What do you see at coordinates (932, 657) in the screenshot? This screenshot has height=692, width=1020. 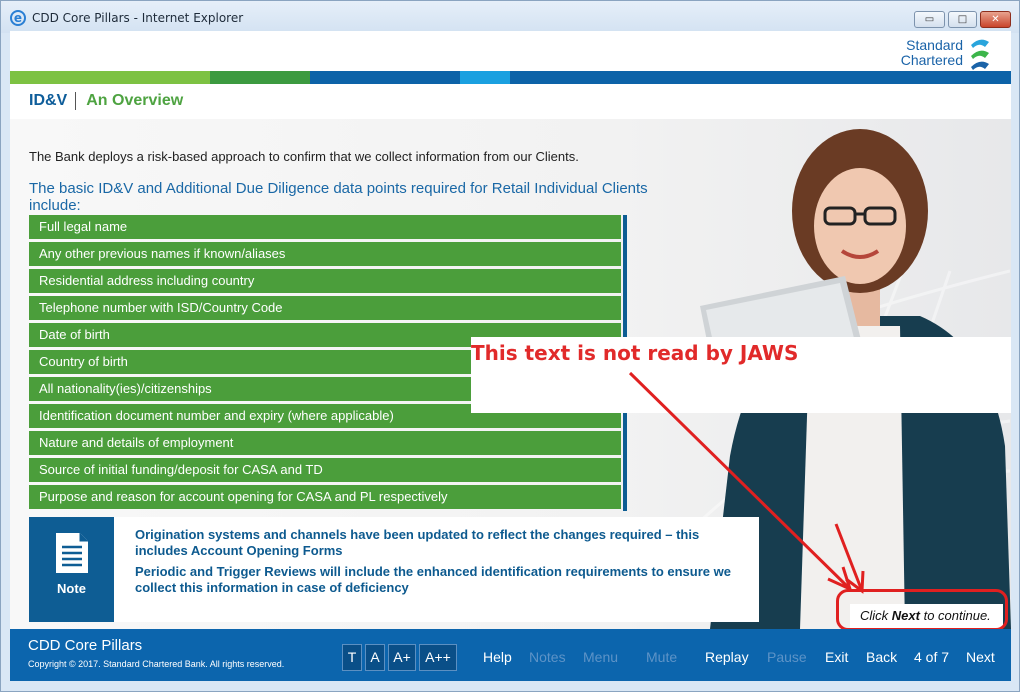 I see `page-counter: 4 of 7` at bounding box center [932, 657].